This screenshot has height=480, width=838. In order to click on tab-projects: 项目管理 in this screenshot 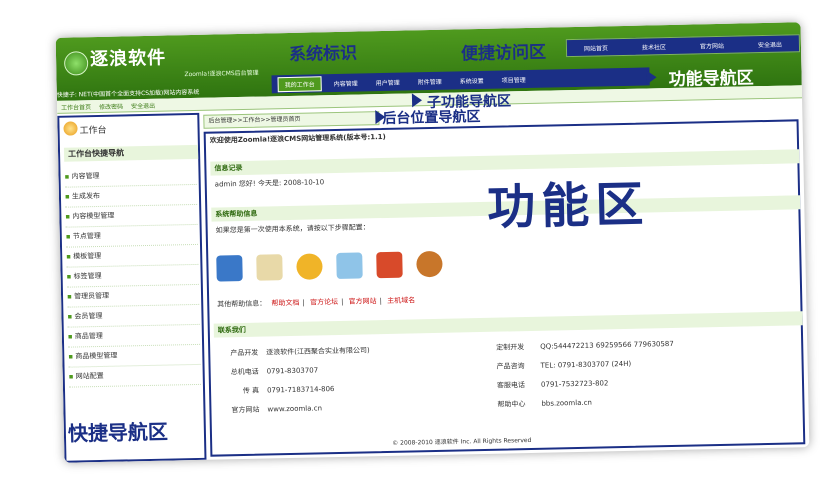, I will do `click(514, 79)`.